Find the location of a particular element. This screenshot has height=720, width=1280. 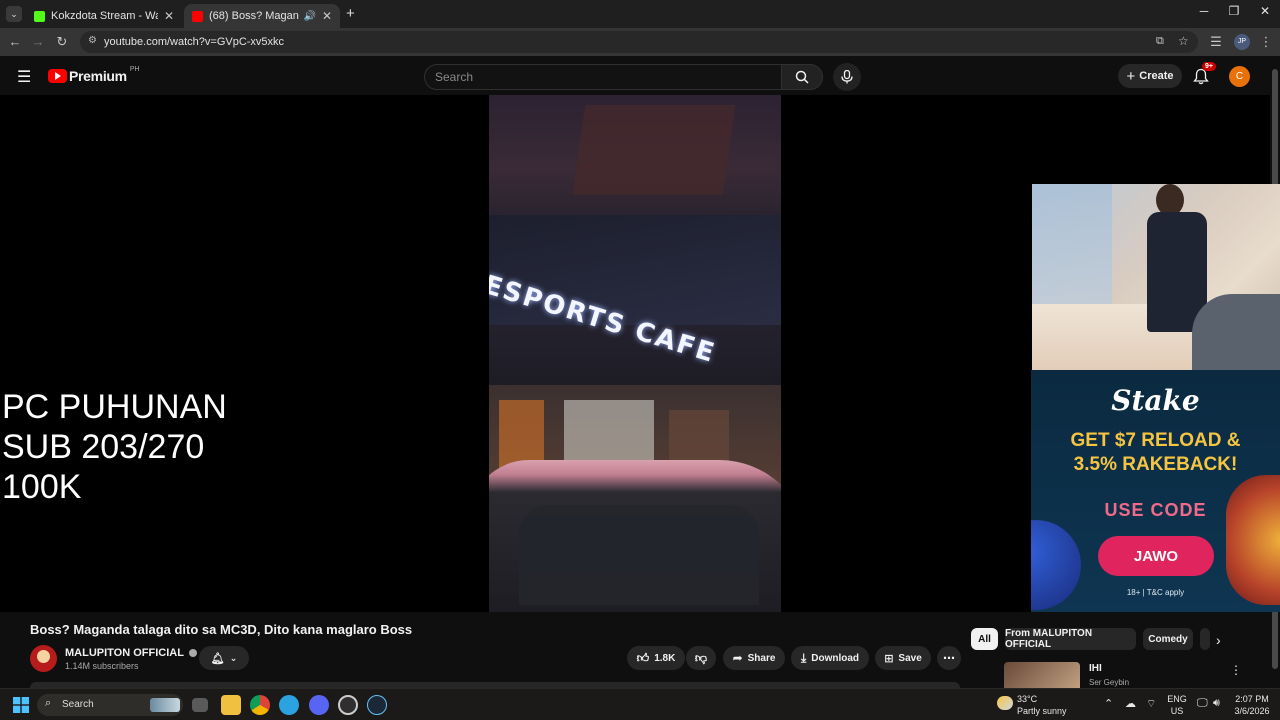

save-playlist-icon: ⊞ is located at coordinates (889, 658).